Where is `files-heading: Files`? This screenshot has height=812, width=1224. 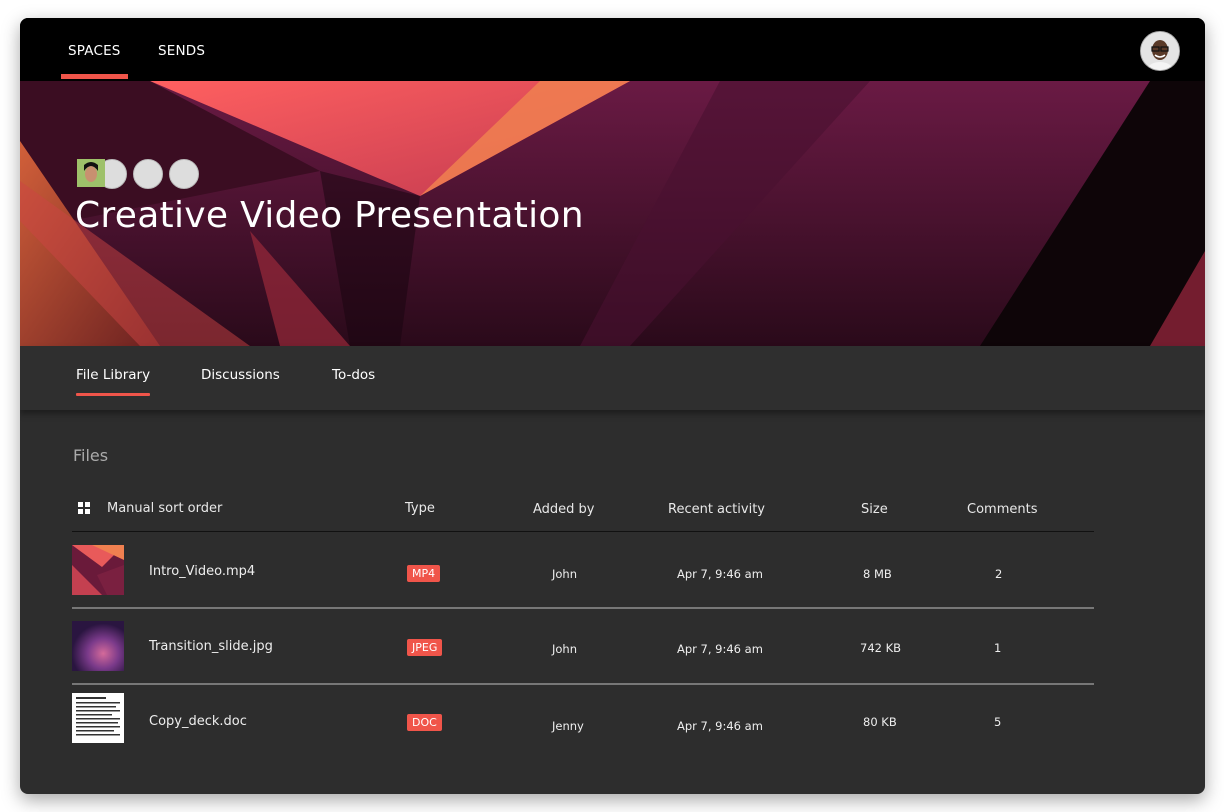 files-heading: Files is located at coordinates (91, 455).